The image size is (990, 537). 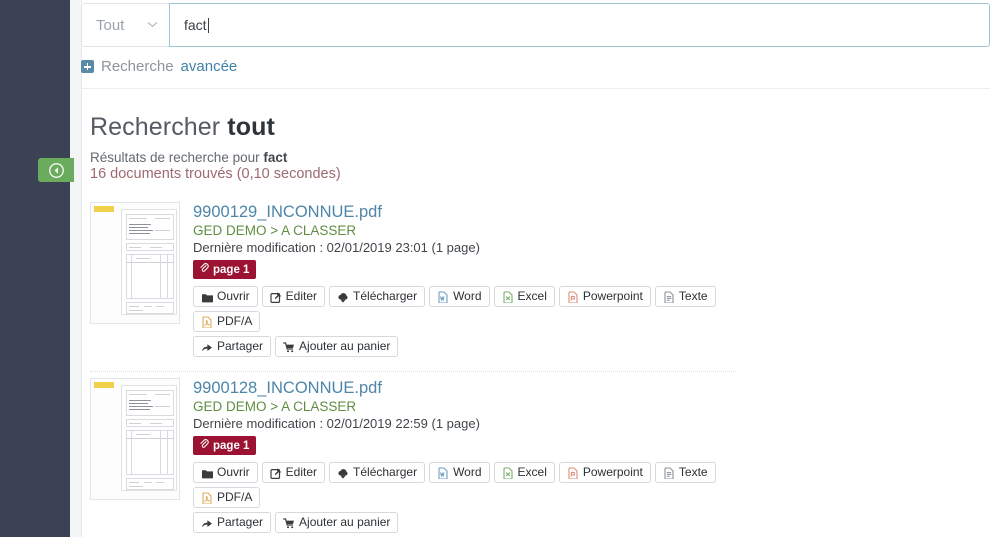 What do you see at coordinates (289, 347) in the screenshot?
I see `cart-icon` at bounding box center [289, 347].